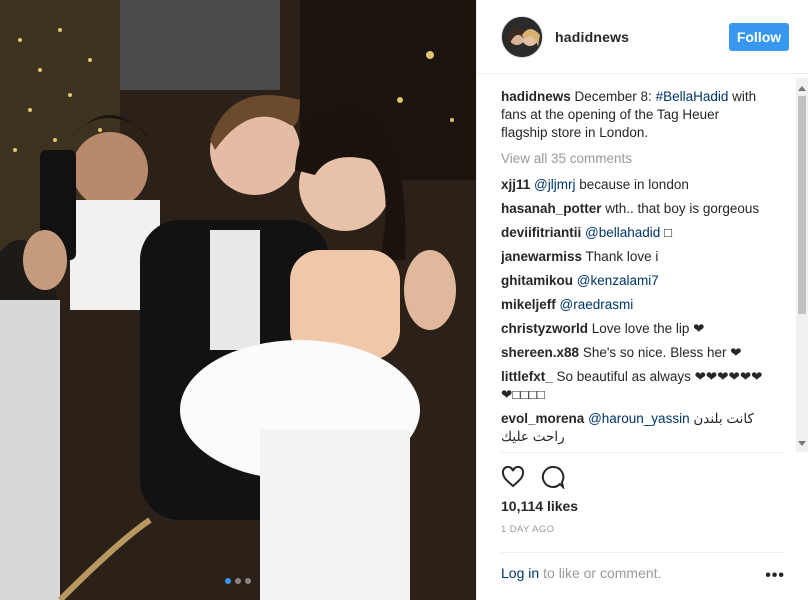  I want to click on post-actions, so click(643, 474).